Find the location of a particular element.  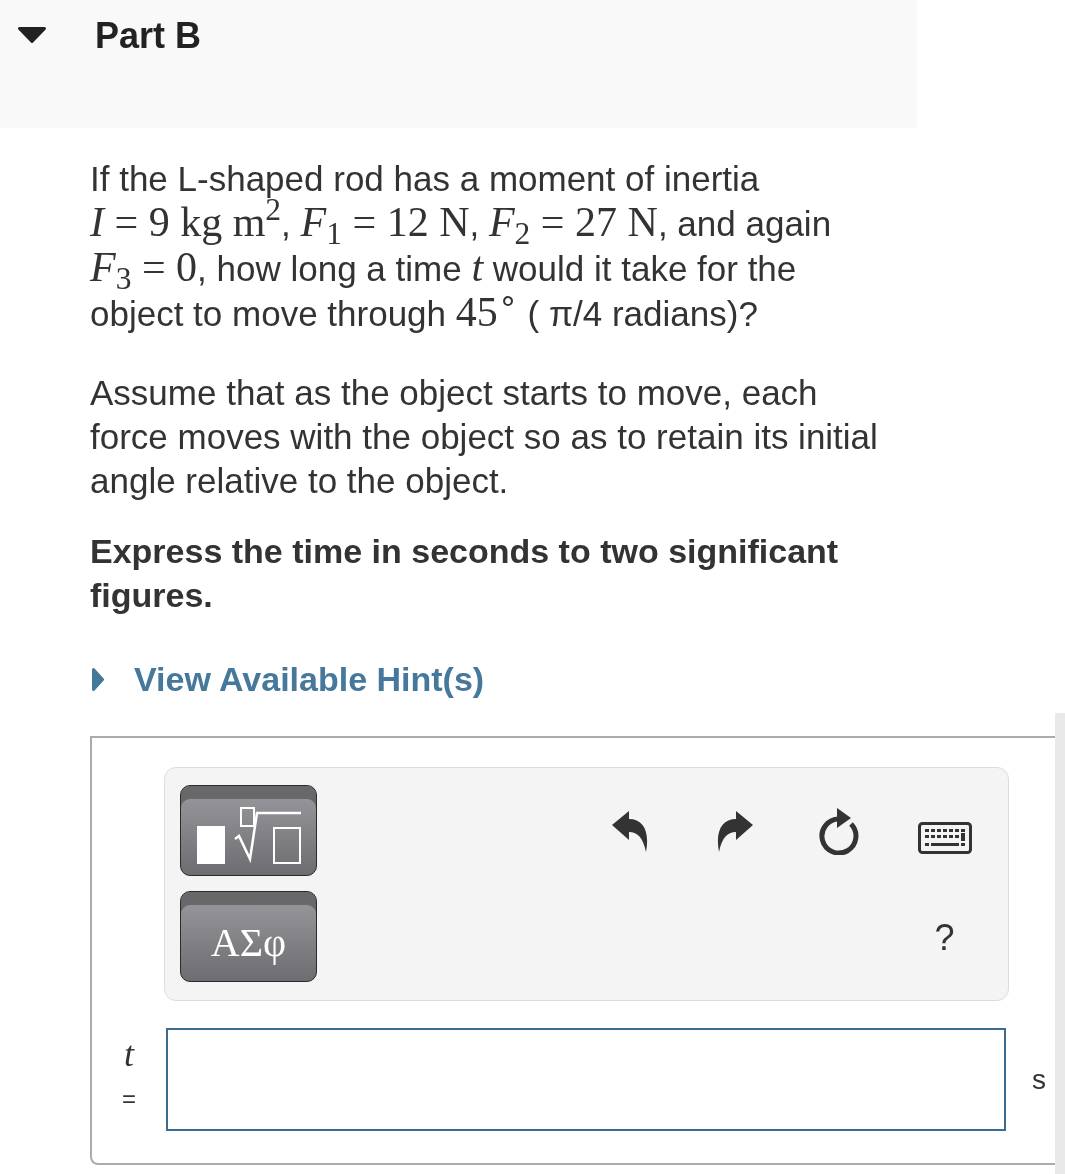

symbols-button: ΑΣφ is located at coordinates (248, 936).